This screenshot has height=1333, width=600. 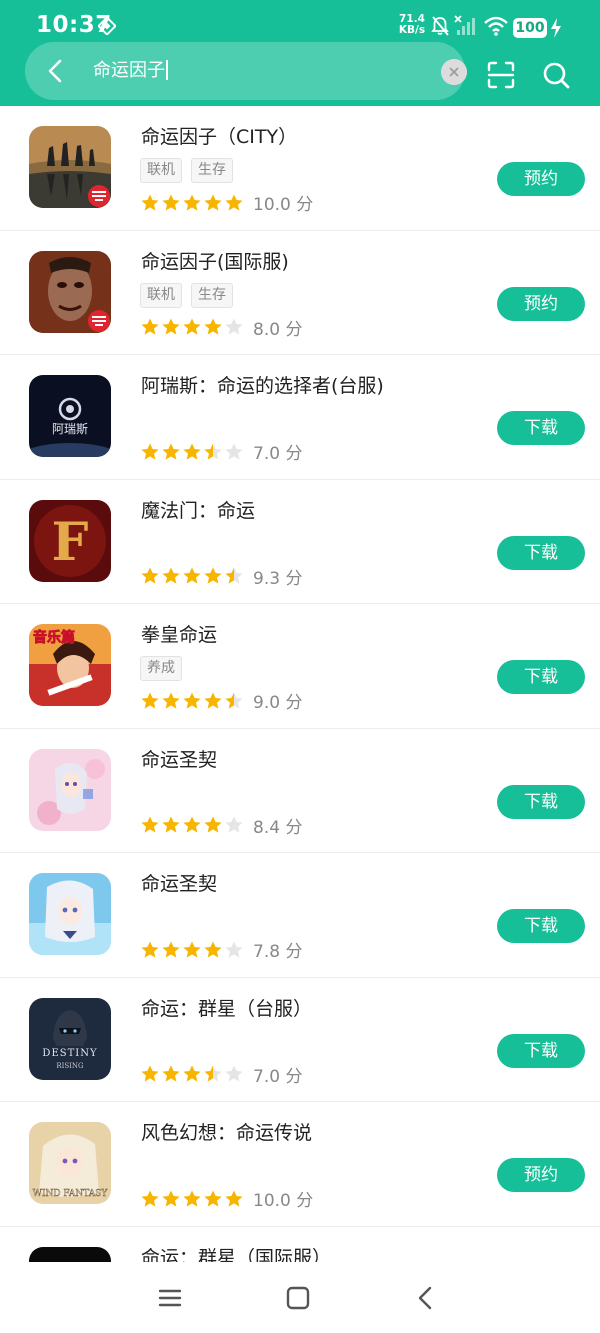 What do you see at coordinates (226, 1007) in the screenshot?
I see `app-title: 命运：群星（台服）` at bounding box center [226, 1007].